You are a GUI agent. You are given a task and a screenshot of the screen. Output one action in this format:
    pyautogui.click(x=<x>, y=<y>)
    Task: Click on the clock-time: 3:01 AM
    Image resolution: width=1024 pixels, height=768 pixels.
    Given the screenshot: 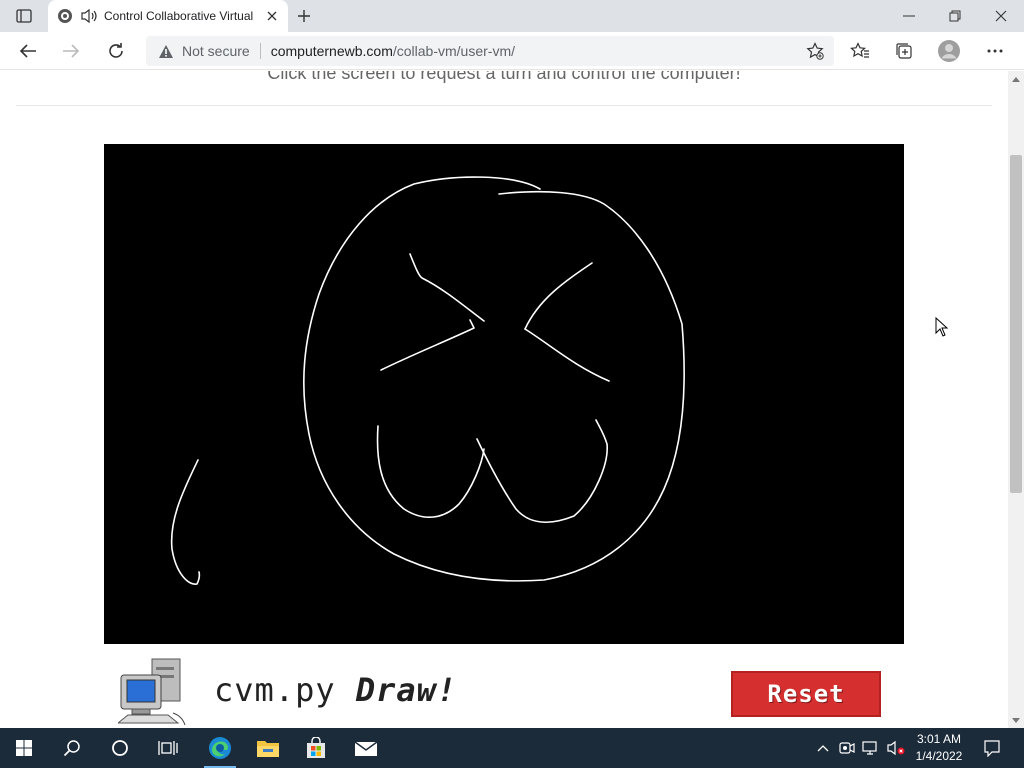 What is the action you would take?
    pyautogui.click(x=939, y=739)
    